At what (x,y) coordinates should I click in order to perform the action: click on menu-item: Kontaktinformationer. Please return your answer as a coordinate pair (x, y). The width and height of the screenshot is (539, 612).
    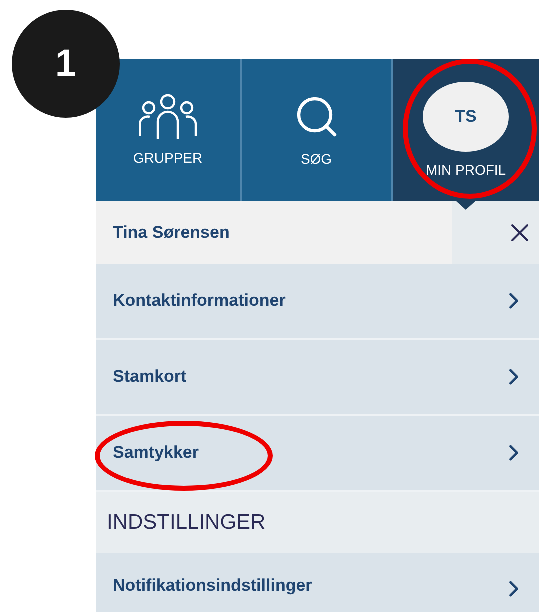
    Looking at the image, I should click on (317, 302).